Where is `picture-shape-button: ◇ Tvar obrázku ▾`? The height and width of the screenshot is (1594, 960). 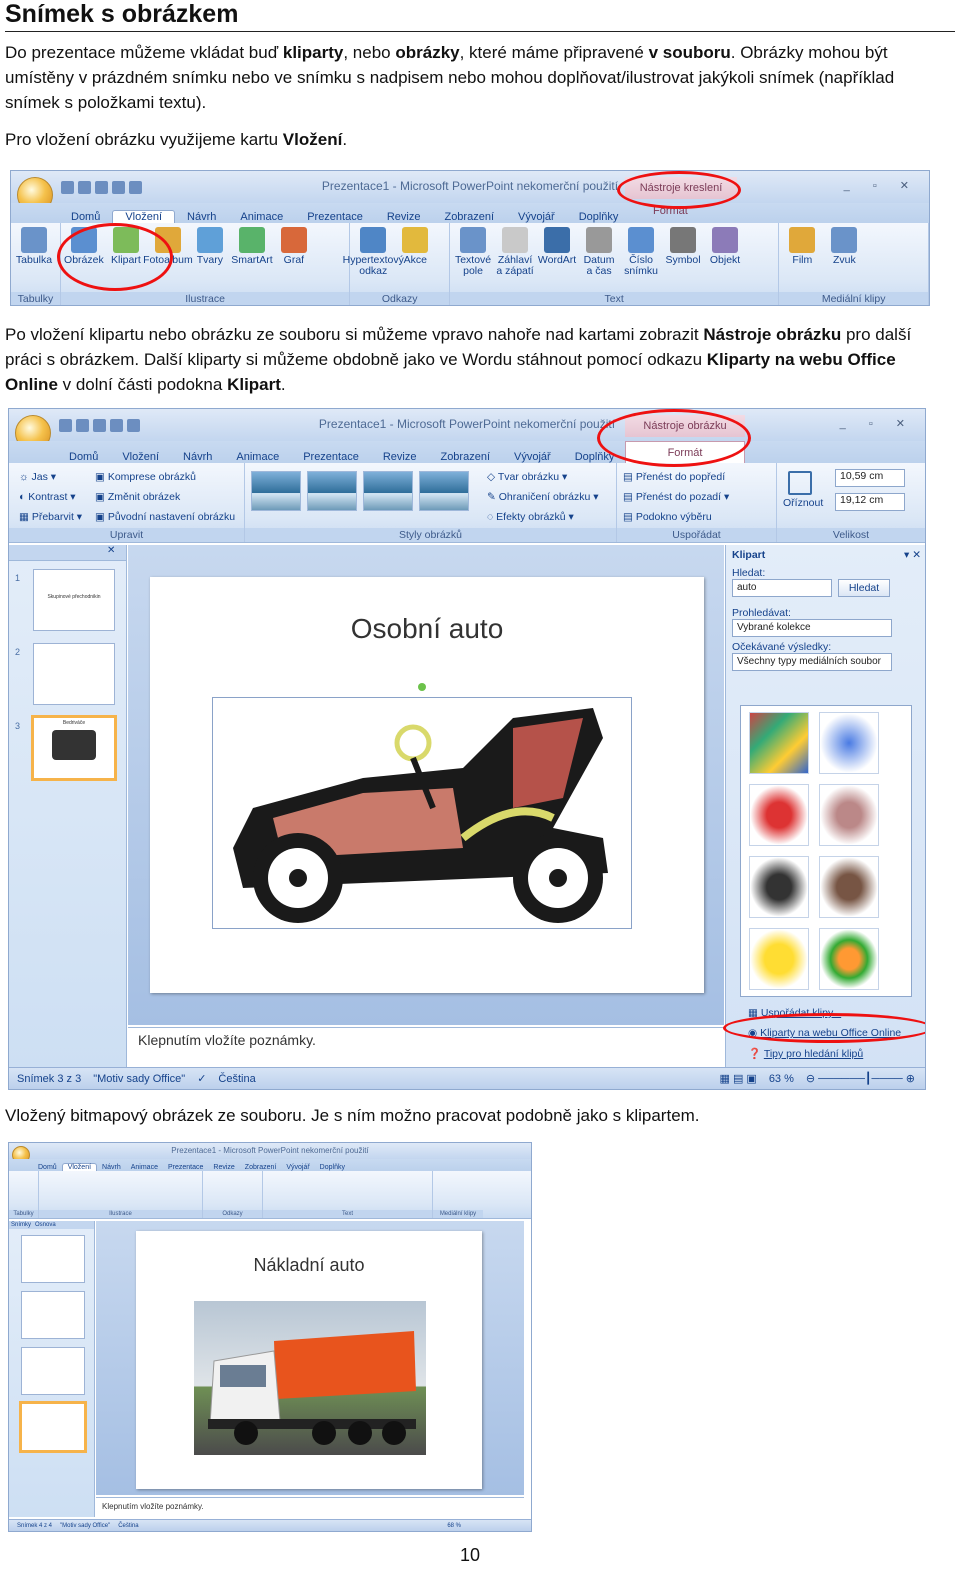
picture-shape-button: ◇ Tvar obrázku ▾ is located at coordinates (543, 477).